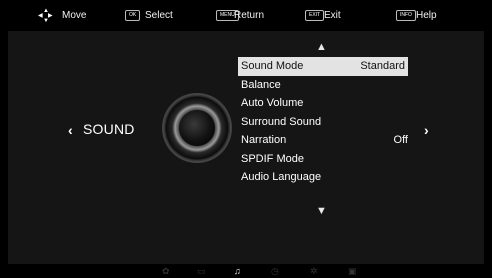 This screenshot has height=278, width=492. I want to click on menu-item: Narration Off, so click(323, 140).